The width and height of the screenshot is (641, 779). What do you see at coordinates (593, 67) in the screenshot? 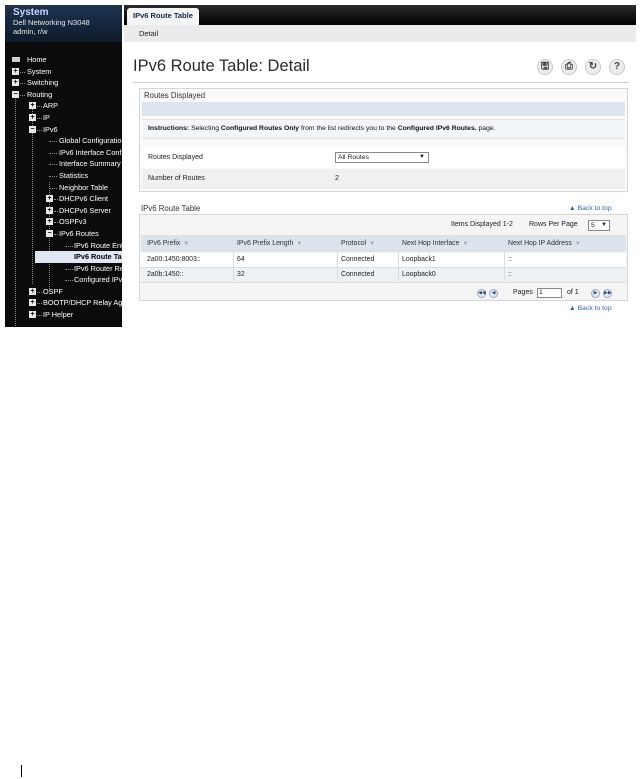
I see `refresh-icon: ↻` at bounding box center [593, 67].